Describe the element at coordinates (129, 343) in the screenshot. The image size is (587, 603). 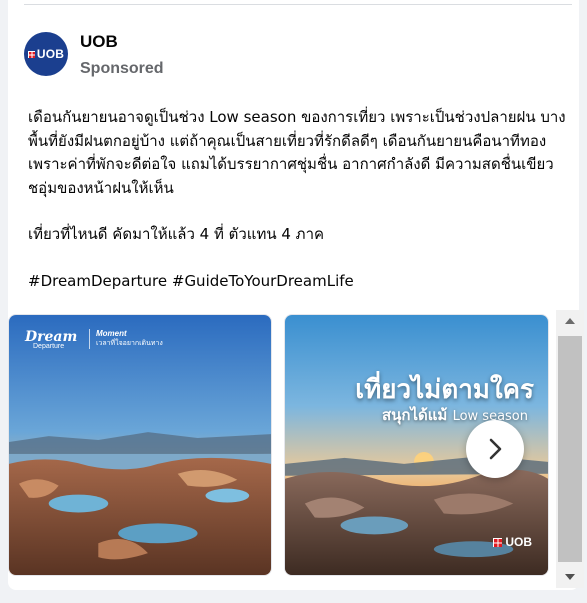
I see `moment-subtitle: เวลาที่ใจอยากเดินทาง` at that location.